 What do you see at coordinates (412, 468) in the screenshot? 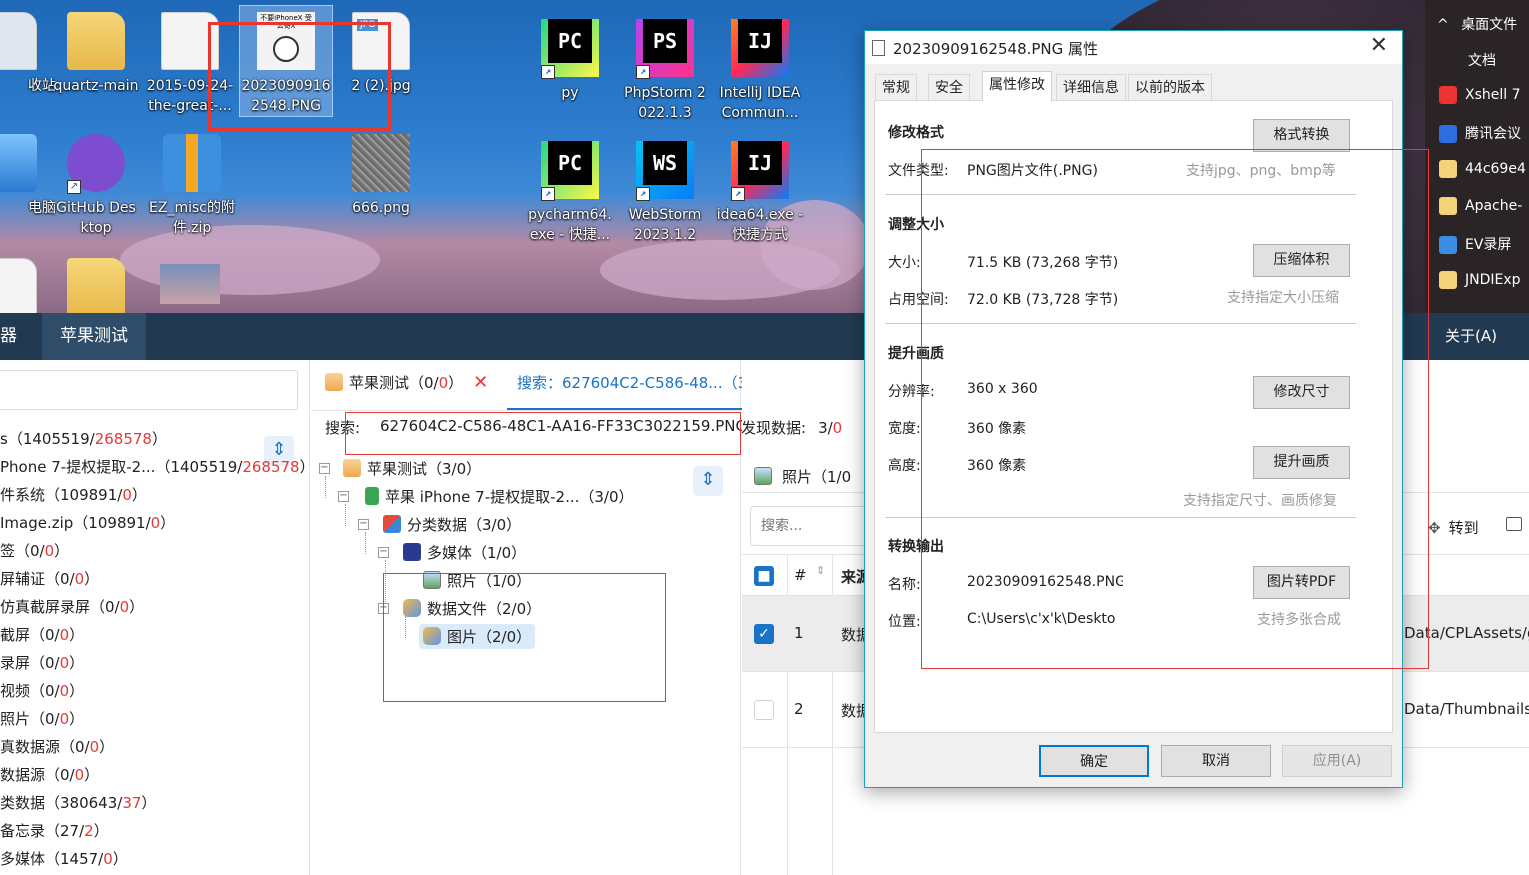
I see `tree-node-apple-test: 苹果测试（3/0）` at bounding box center [412, 468].